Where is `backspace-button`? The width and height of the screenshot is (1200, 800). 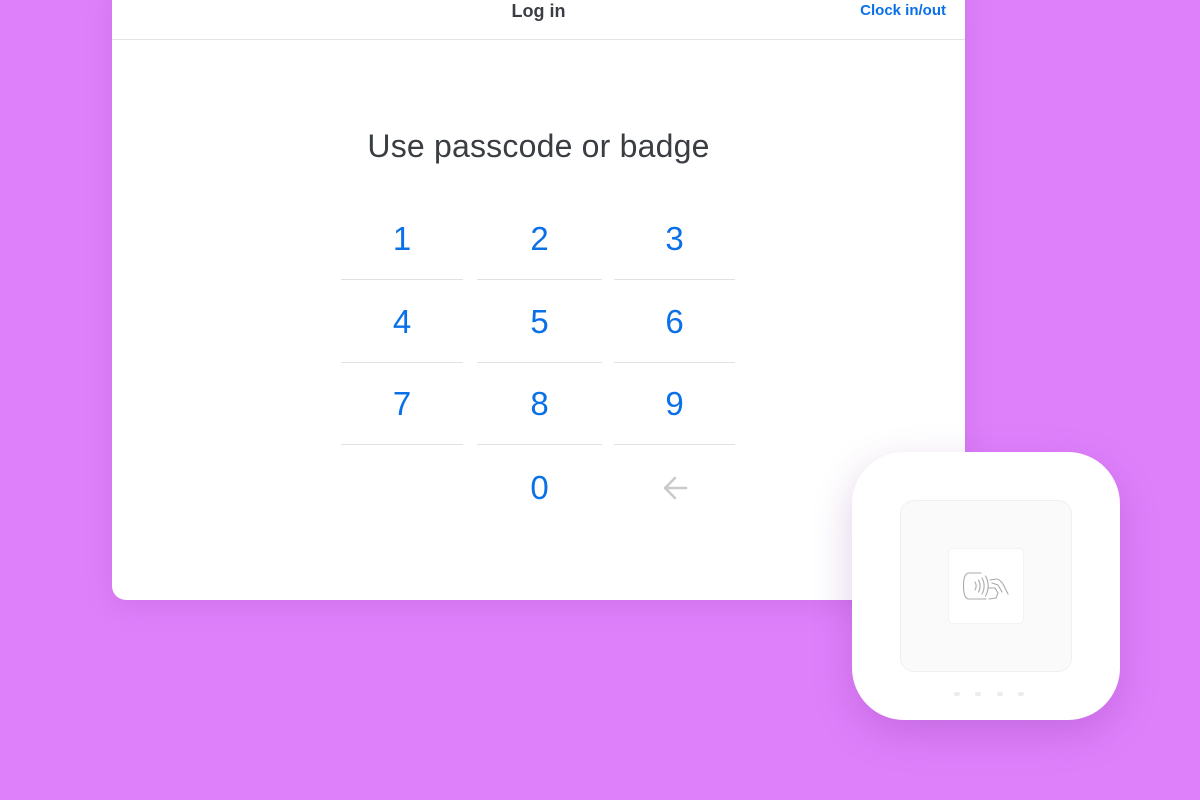 backspace-button is located at coordinates (674, 488).